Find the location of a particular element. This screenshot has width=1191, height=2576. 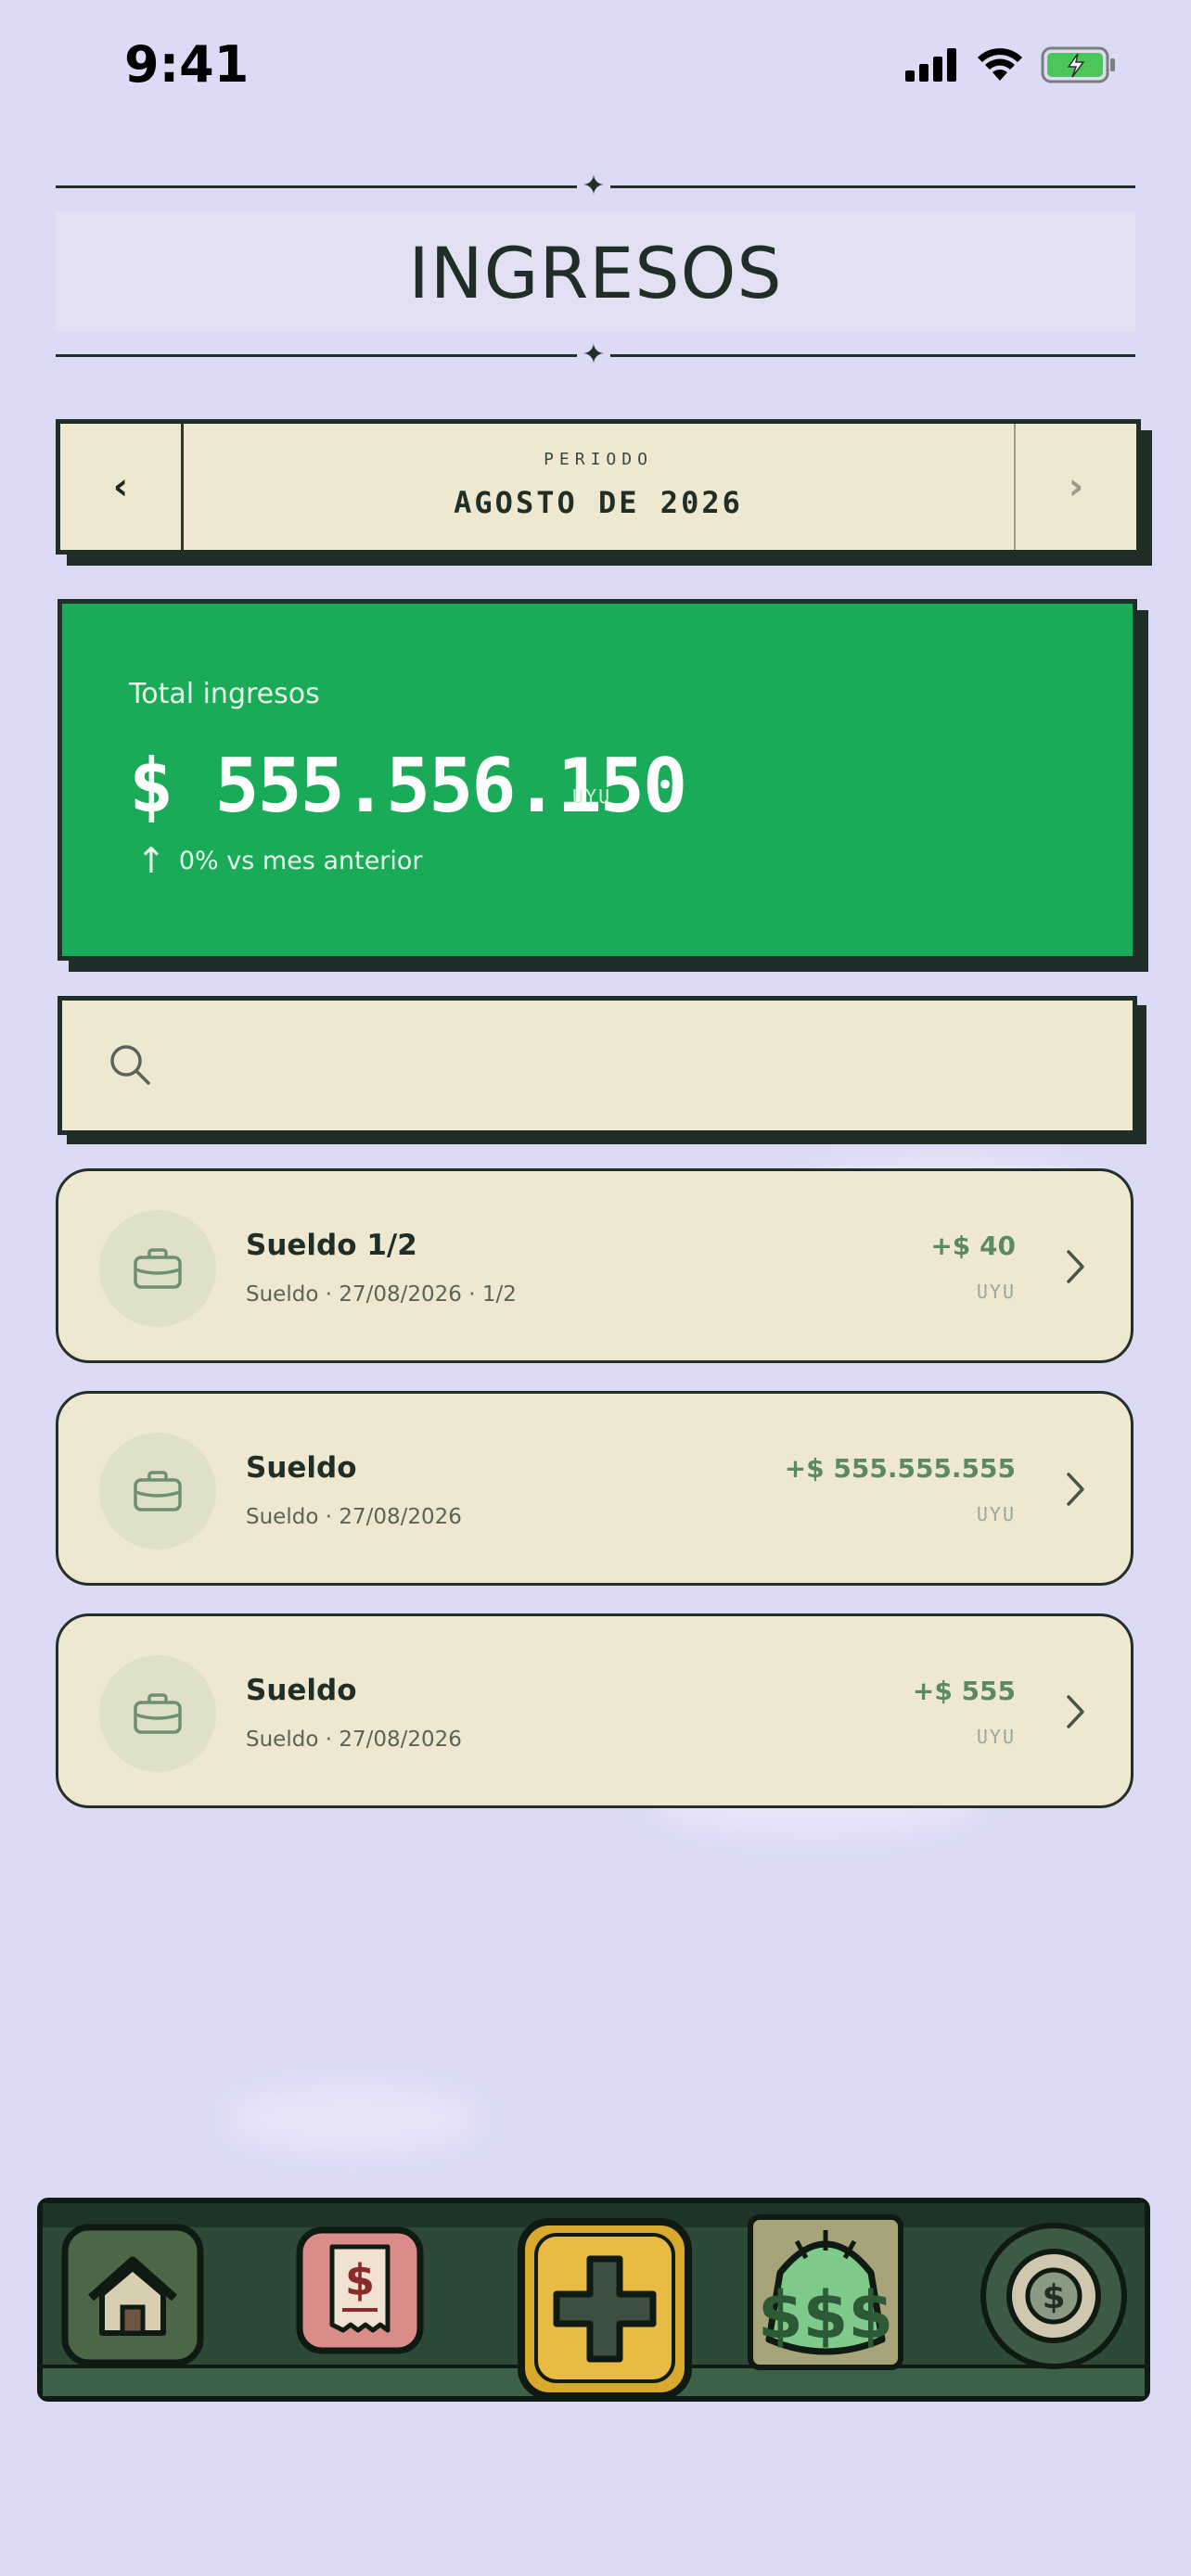

income-amount: +$ 40 is located at coordinates (973, 1246).